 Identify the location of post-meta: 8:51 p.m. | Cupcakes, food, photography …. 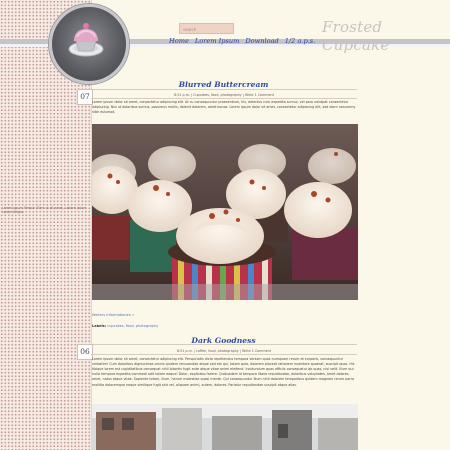
(224, 95).